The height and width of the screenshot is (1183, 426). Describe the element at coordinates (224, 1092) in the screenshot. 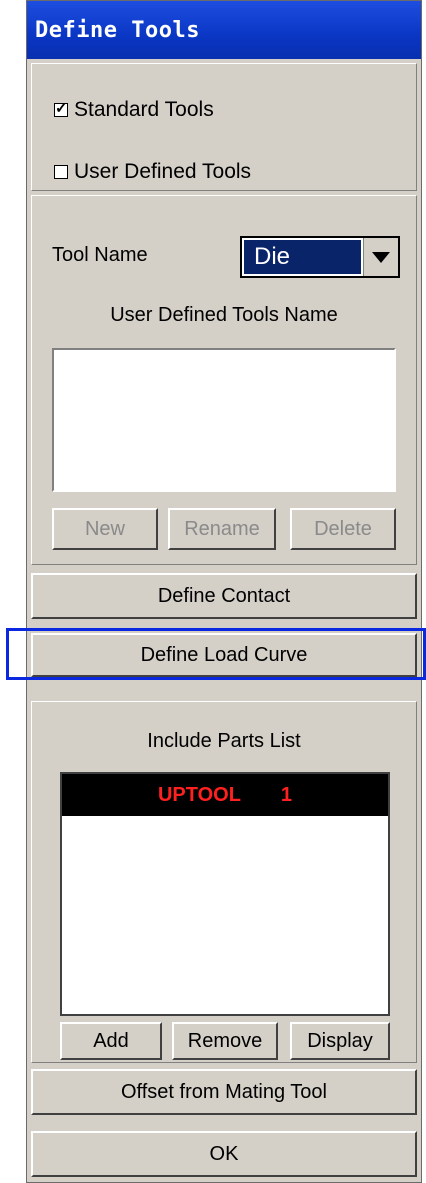

I see `offset-from-mating-tool-button: Offset from Mating Tool` at that location.